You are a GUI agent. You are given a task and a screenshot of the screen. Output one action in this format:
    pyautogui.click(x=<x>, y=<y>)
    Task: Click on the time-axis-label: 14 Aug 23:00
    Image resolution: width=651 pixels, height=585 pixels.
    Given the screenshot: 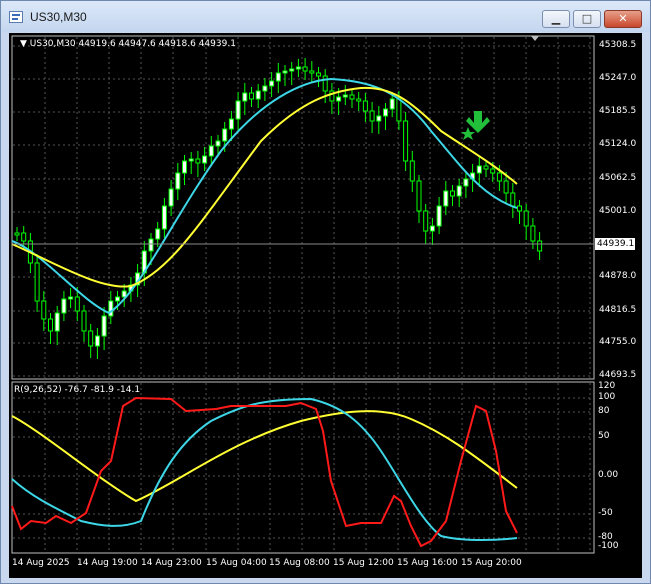 What is the action you would take?
    pyautogui.click(x=171, y=563)
    